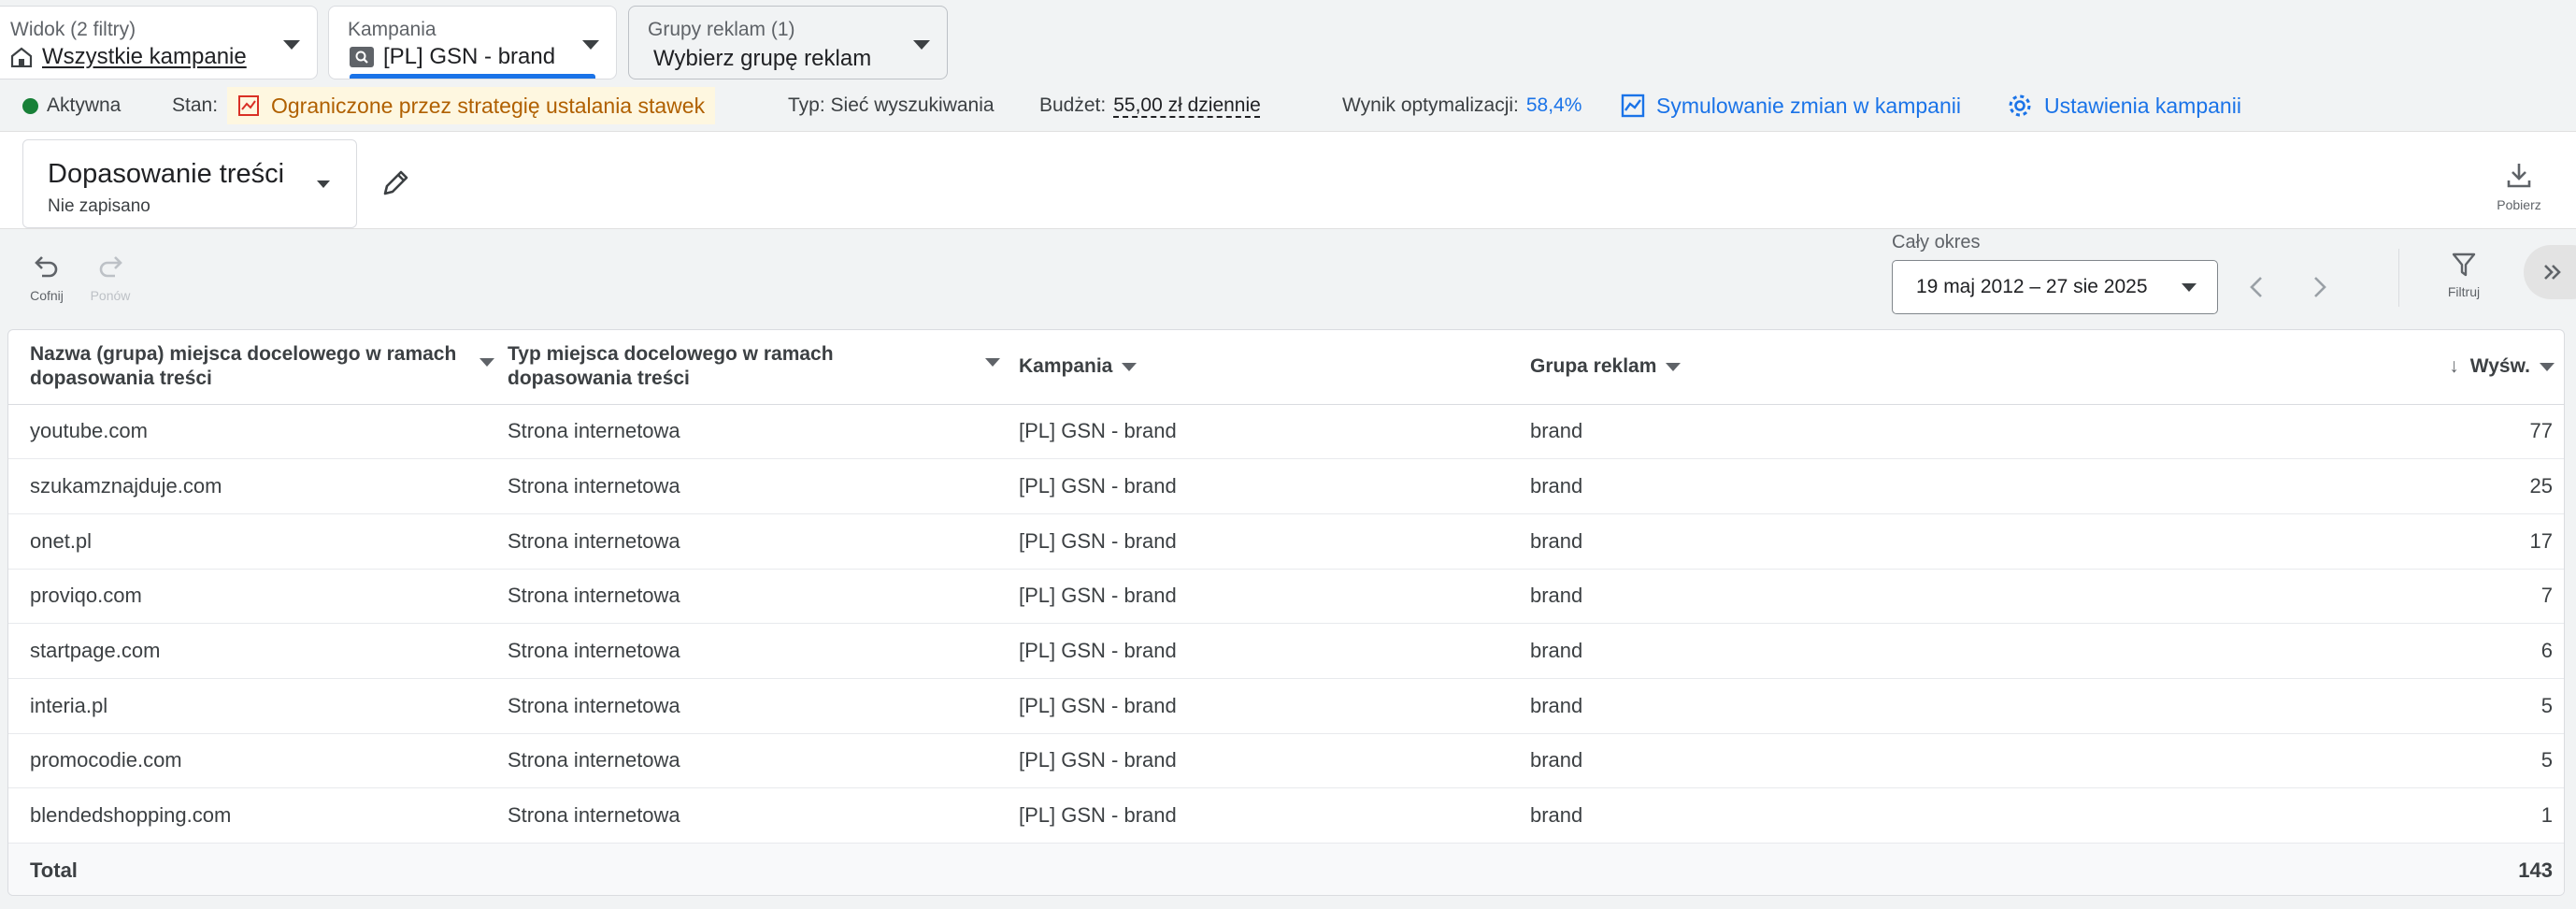 This screenshot has width=2576, height=909. Describe the element at coordinates (1286, 869) in the screenshot. I see `total-row: Total 143` at that location.